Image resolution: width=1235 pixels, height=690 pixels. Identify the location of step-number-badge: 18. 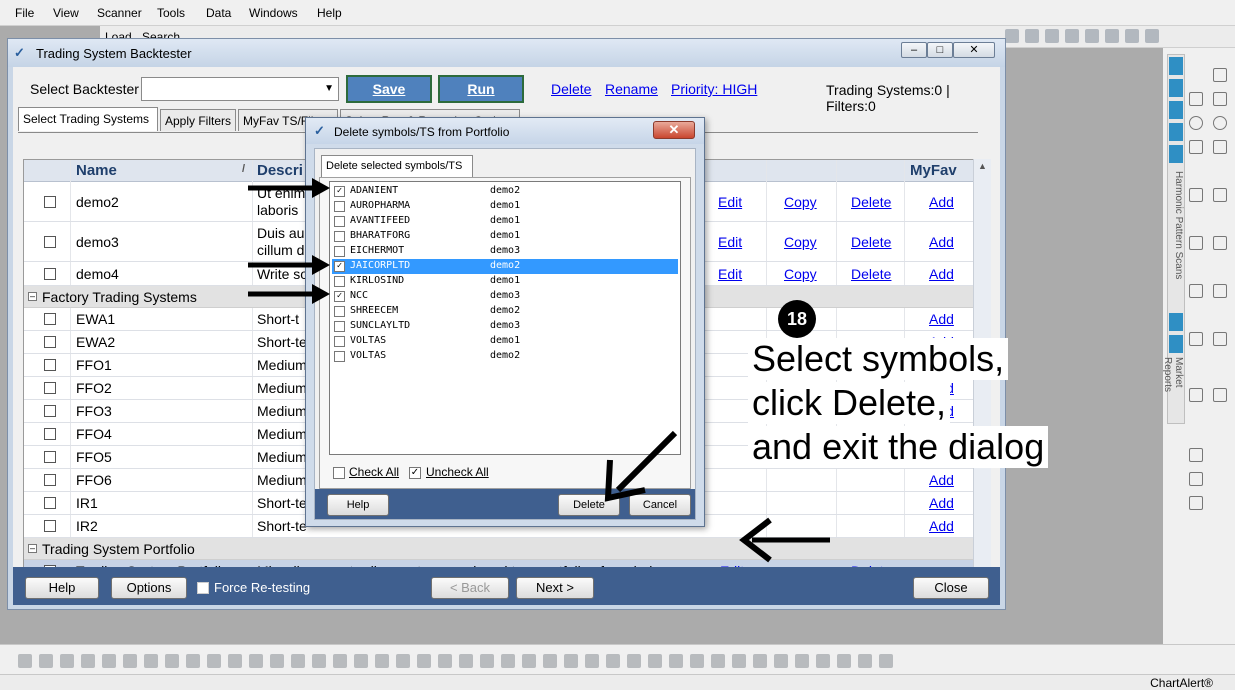
(797, 319).